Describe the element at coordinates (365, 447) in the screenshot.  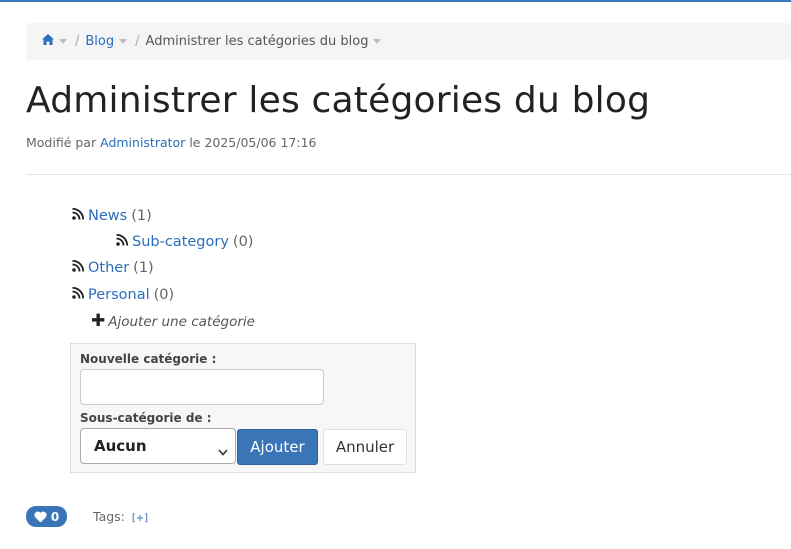
I see `cancel-button: Annuler` at that location.